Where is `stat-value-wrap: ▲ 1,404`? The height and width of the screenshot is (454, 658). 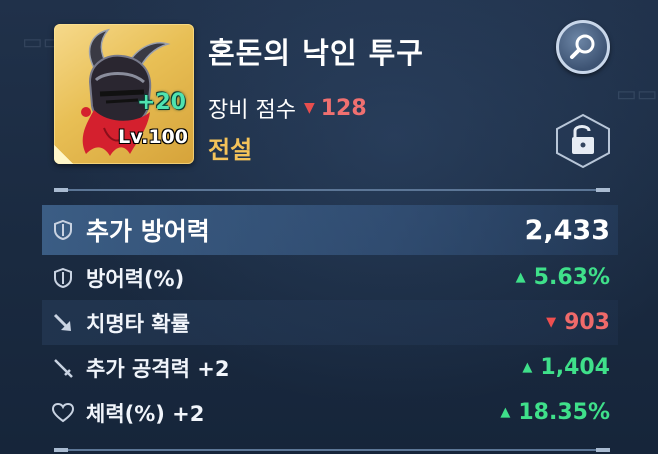 stat-value-wrap: ▲ 1,404 is located at coordinates (566, 367).